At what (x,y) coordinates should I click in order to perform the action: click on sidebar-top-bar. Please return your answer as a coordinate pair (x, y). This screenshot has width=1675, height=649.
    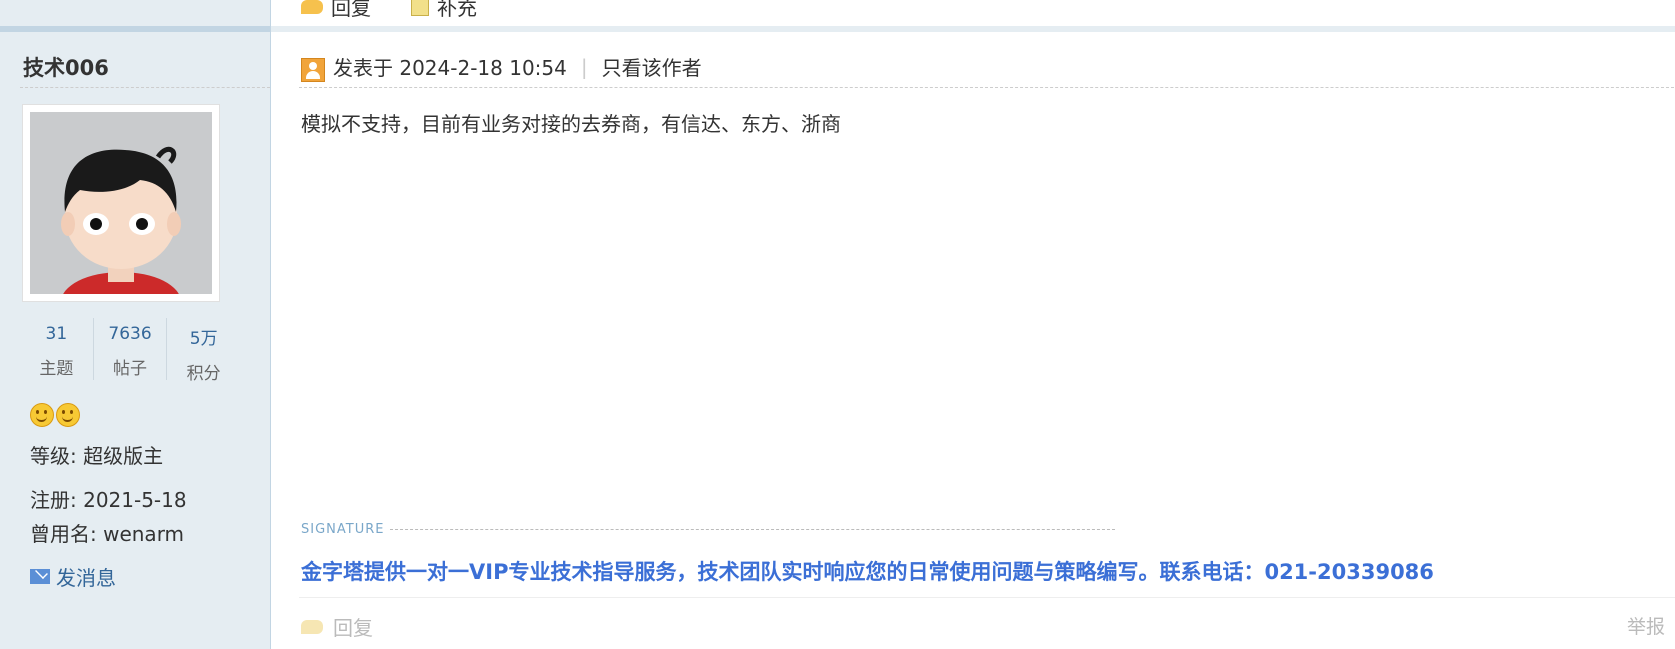
    Looking at the image, I should click on (135, 29).